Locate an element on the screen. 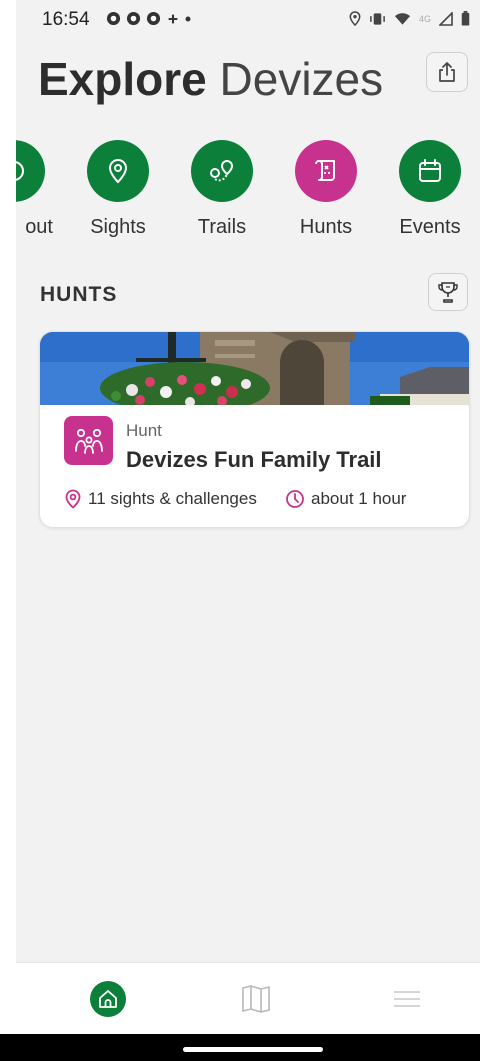 The image size is (480, 1061). hunt-duration: about 1 hour is located at coordinates (345, 499).